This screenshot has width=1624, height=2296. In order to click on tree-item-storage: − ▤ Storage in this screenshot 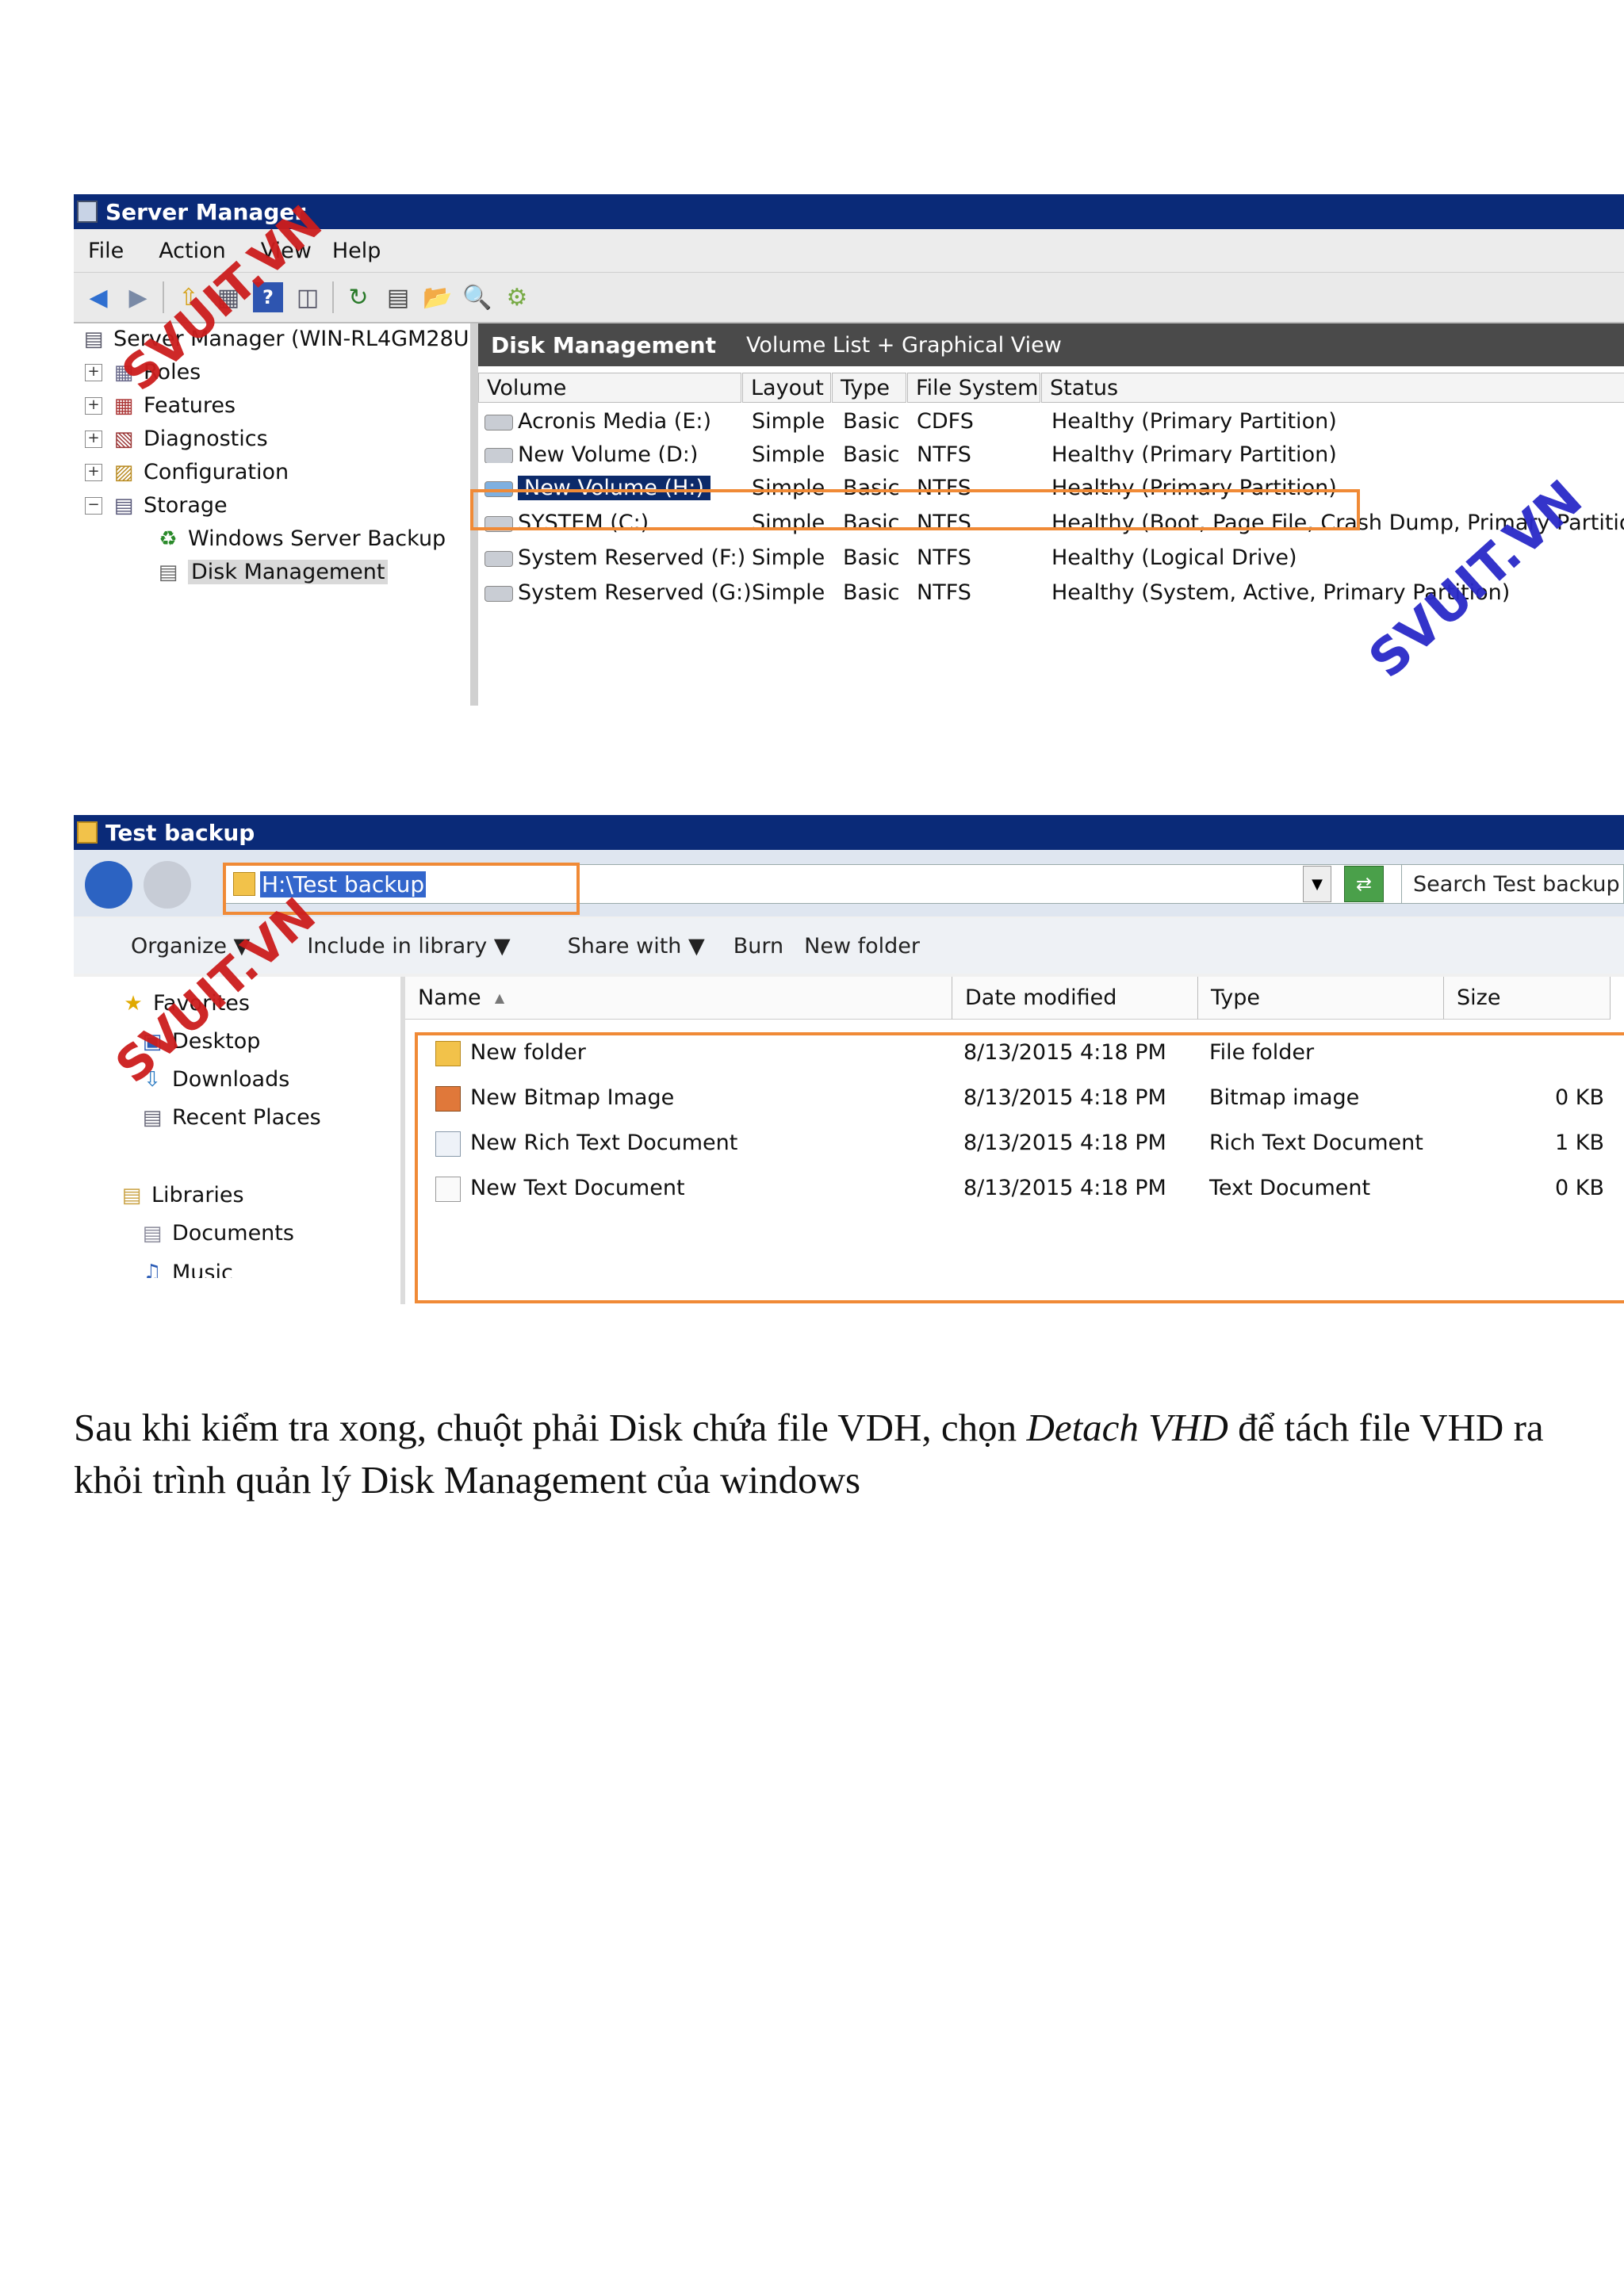, I will do `click(156, 506)`.